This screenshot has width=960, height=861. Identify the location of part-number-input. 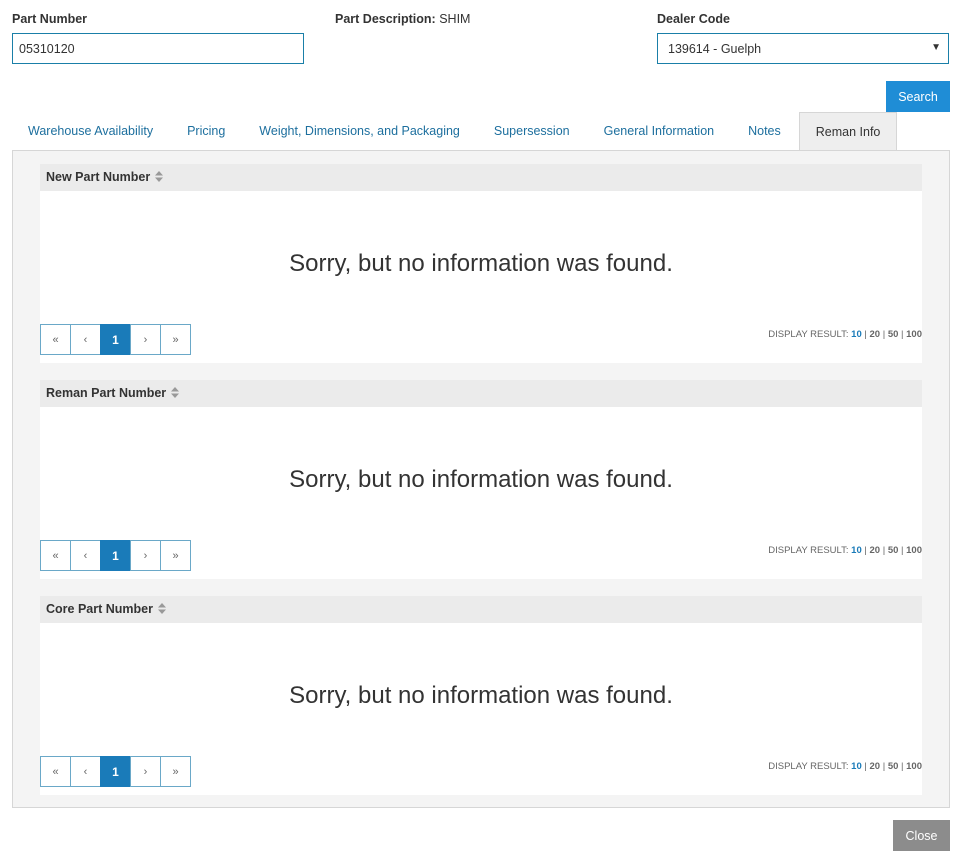
(158, 48).